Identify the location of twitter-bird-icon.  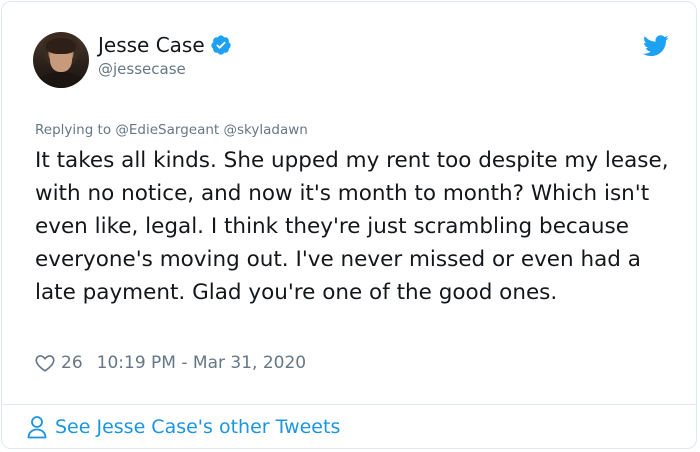
(656, 46).